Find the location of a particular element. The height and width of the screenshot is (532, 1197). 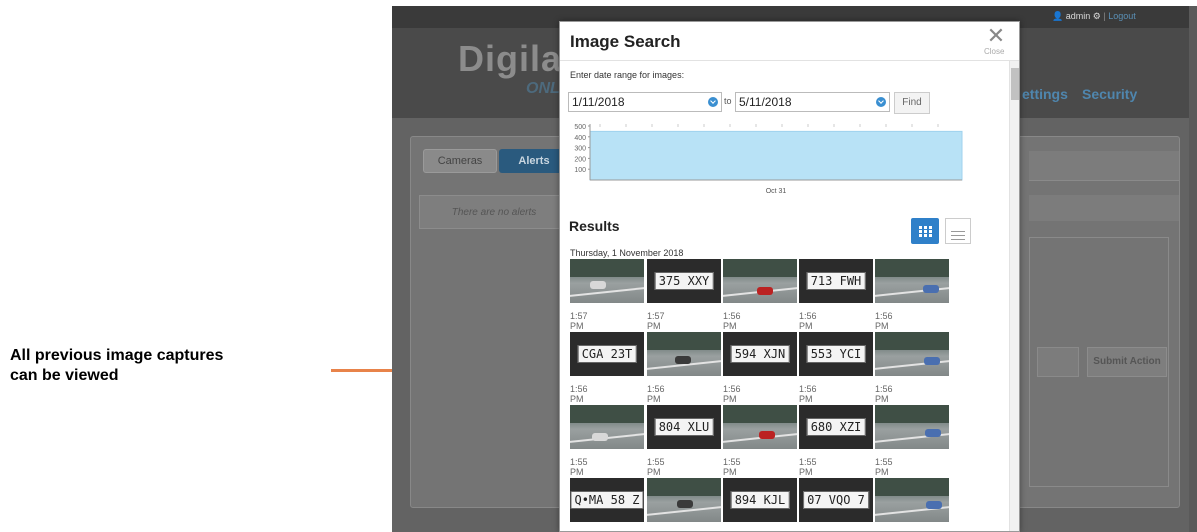

license-plate-text: 713 FWH is located at coordinates (836, 281).